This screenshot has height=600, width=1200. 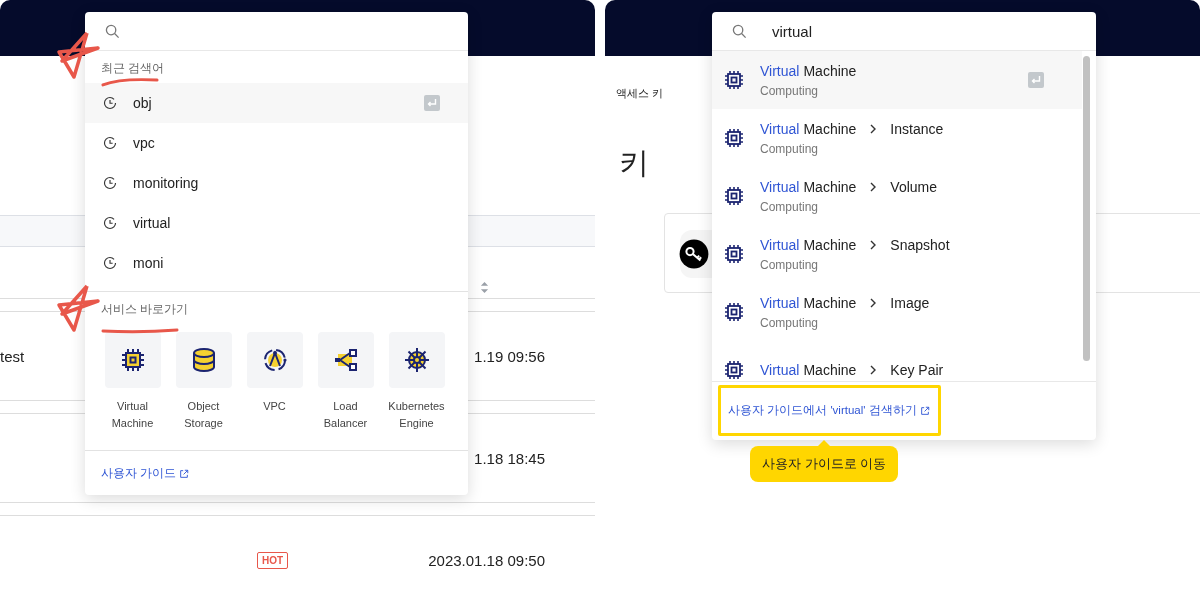 What do you see at coordinates (416, 360) in the screenshot?
I see `helm-wheel-icon` at bounding box center [416, 360].